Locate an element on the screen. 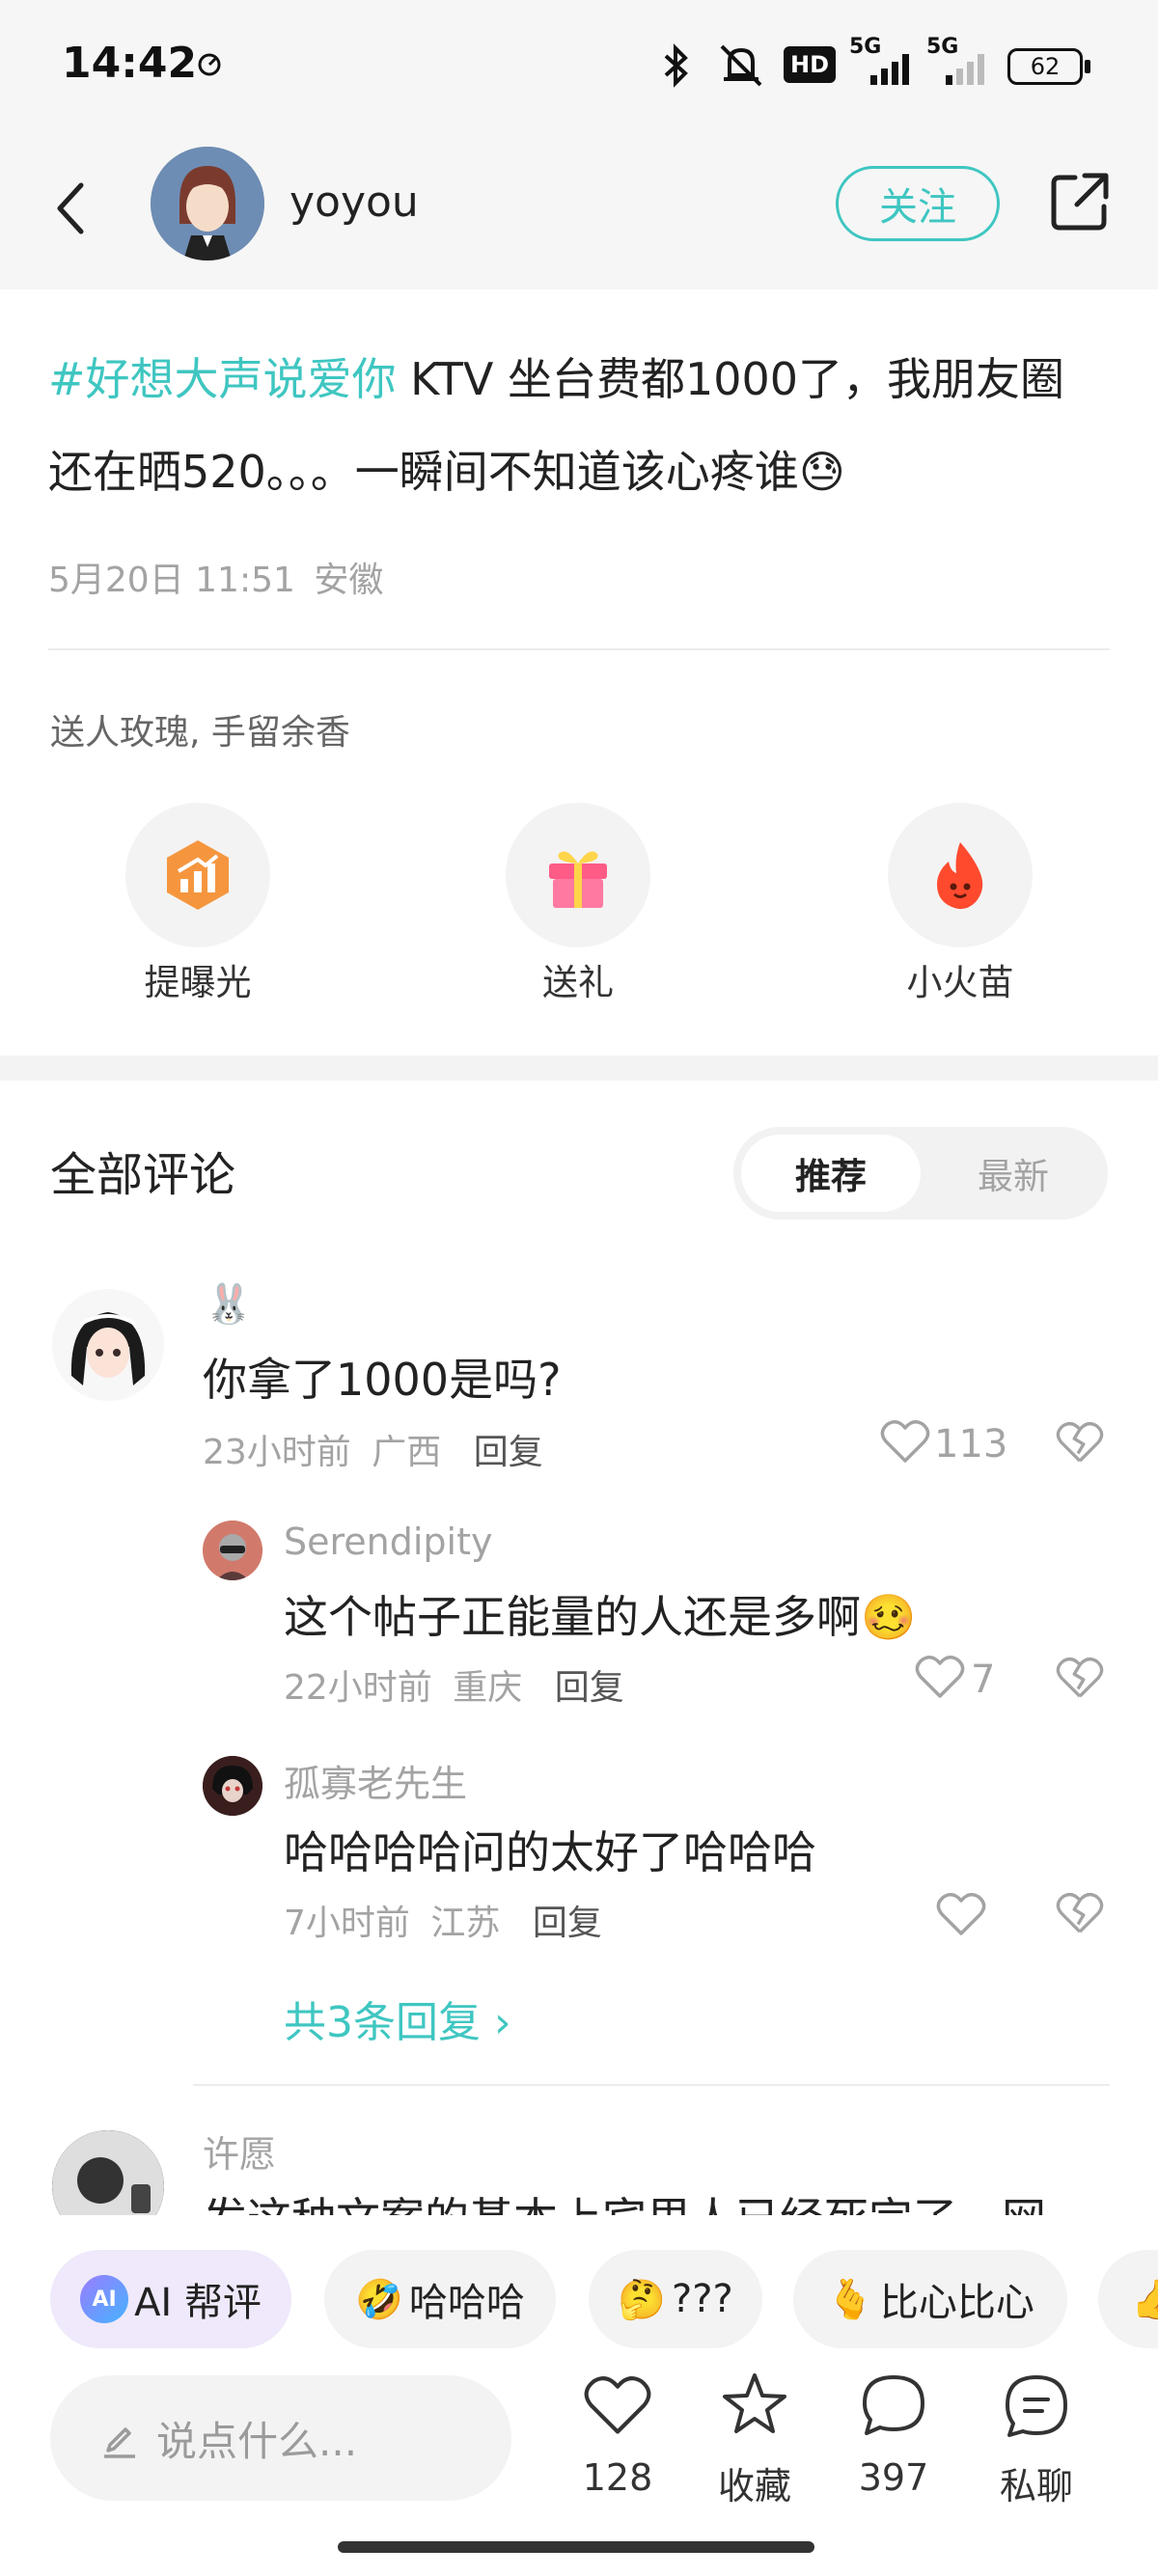 The width and height of the screenshot is (1158, 2576). sort-latest-tab: 最新 is located at coordinates (1013, 1173).